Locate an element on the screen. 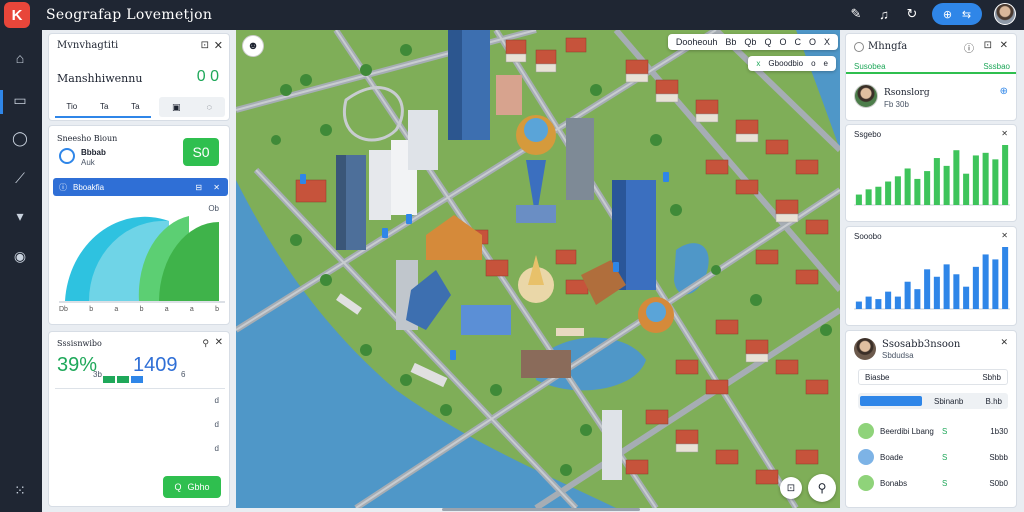 This screenshot has height=512, width=1024. list-item: Boade S Sbbb is located at coordinates (933, 457).